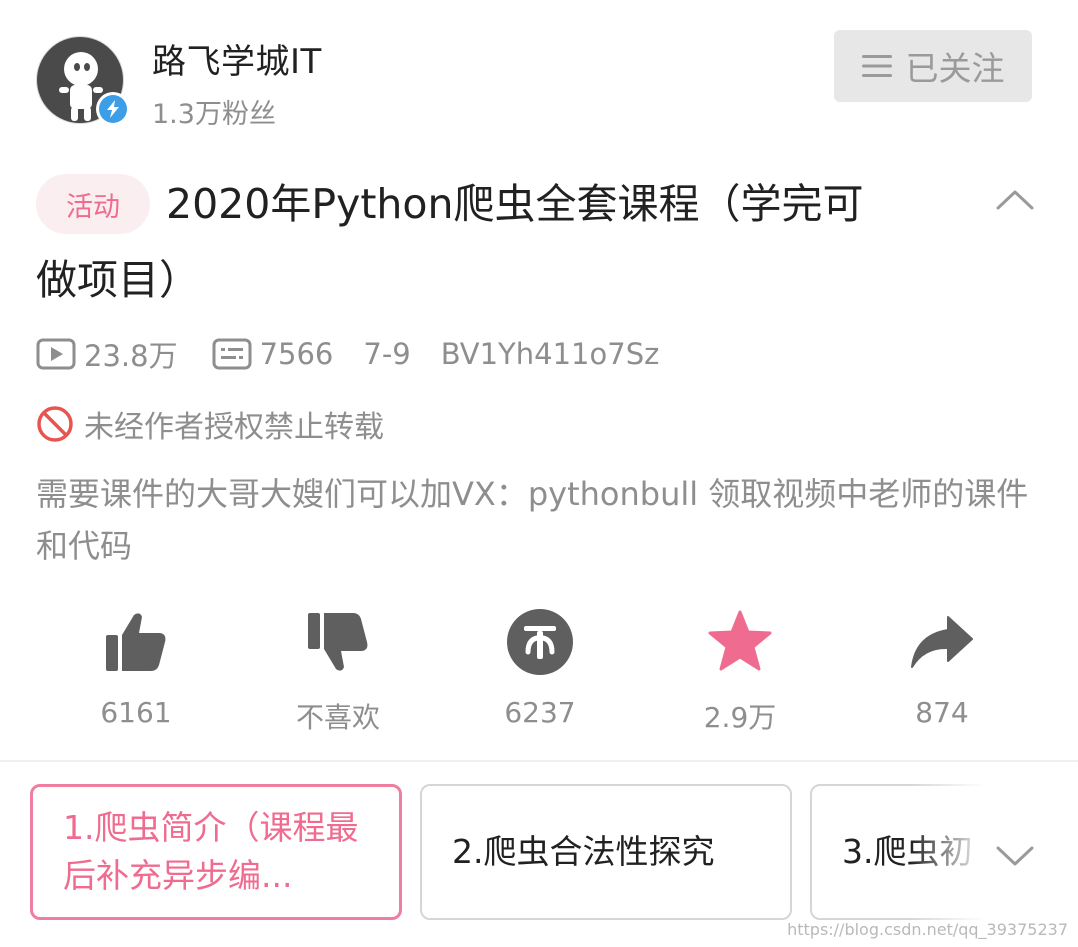 The image size is (1078, 947). I want to click on collapse-chevron-up-icon, so click(1015, 200).